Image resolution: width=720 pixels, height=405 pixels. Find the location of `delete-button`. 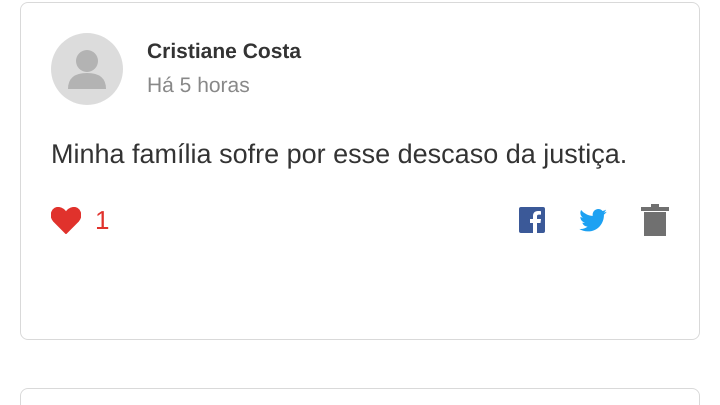

delete-button is located at coordinates (655, 220).